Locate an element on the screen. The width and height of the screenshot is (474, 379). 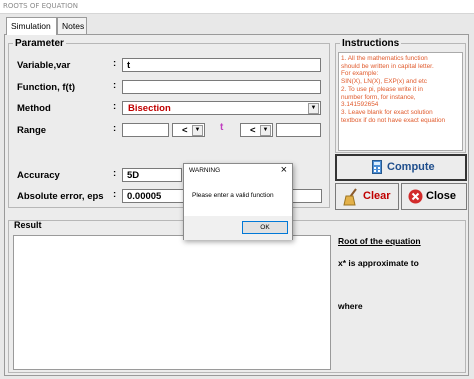
instruction-line: 3. Leave blank for exact solution is located at coordinates (387, 112).